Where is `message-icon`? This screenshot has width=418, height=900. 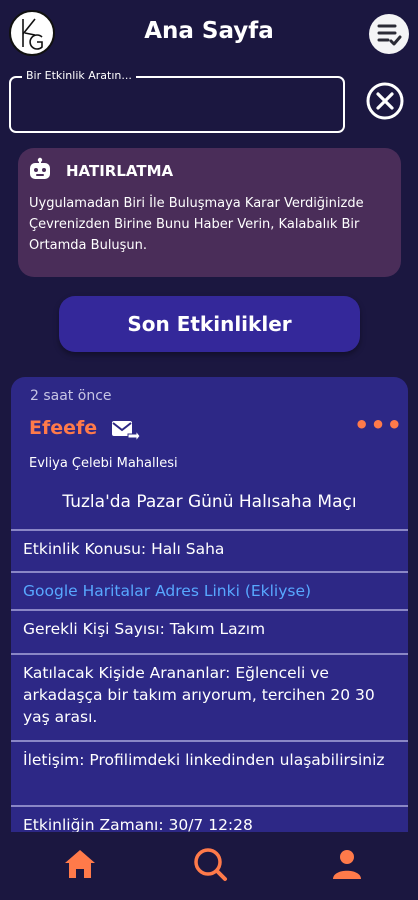 message-icon is located at coordinates (126, 431).